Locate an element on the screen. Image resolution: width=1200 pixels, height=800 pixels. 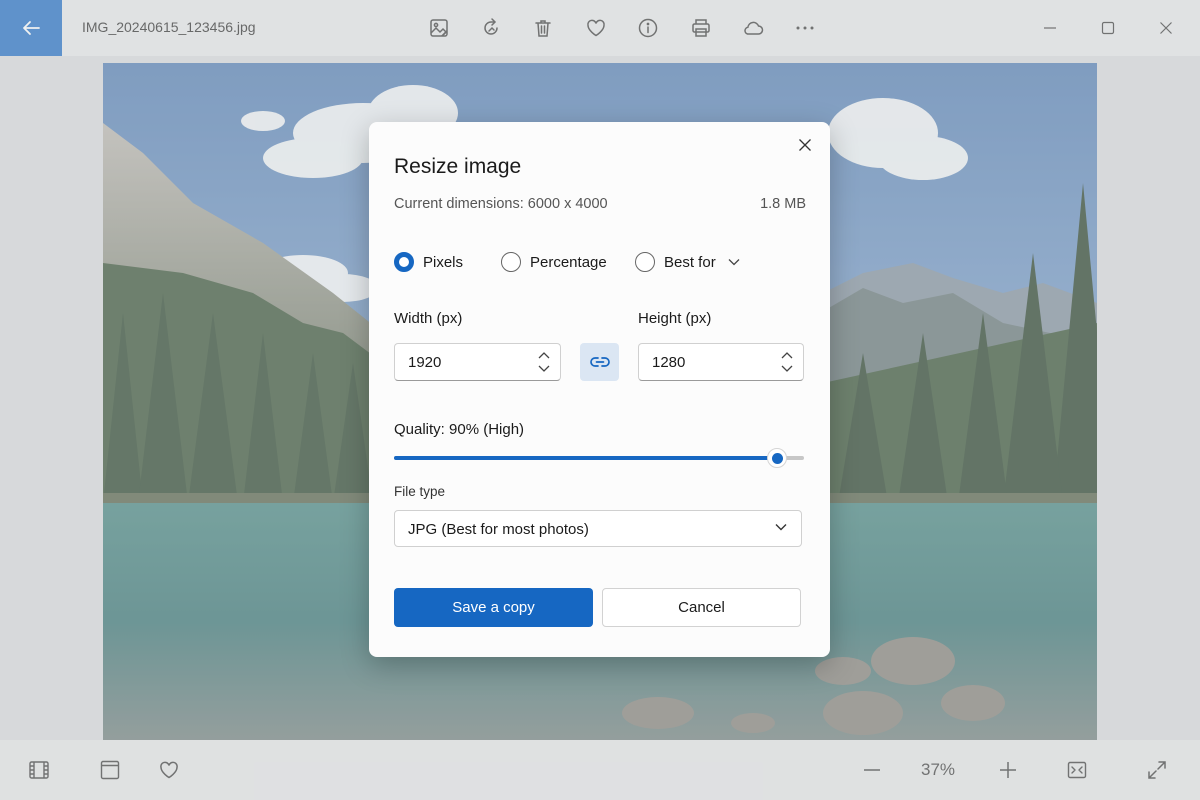
link-icon is located at coordinates (599, 362).